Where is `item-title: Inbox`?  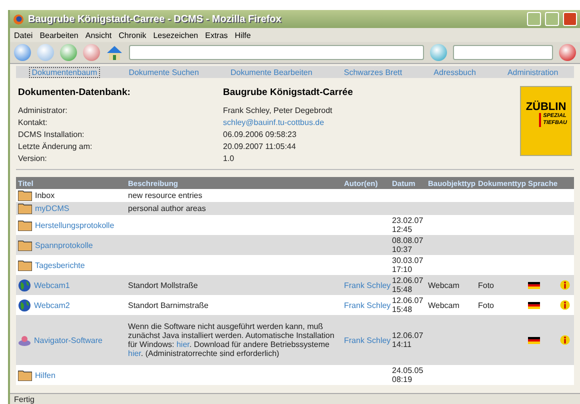 item-title: Inbox is located at coordinates (45, 195).